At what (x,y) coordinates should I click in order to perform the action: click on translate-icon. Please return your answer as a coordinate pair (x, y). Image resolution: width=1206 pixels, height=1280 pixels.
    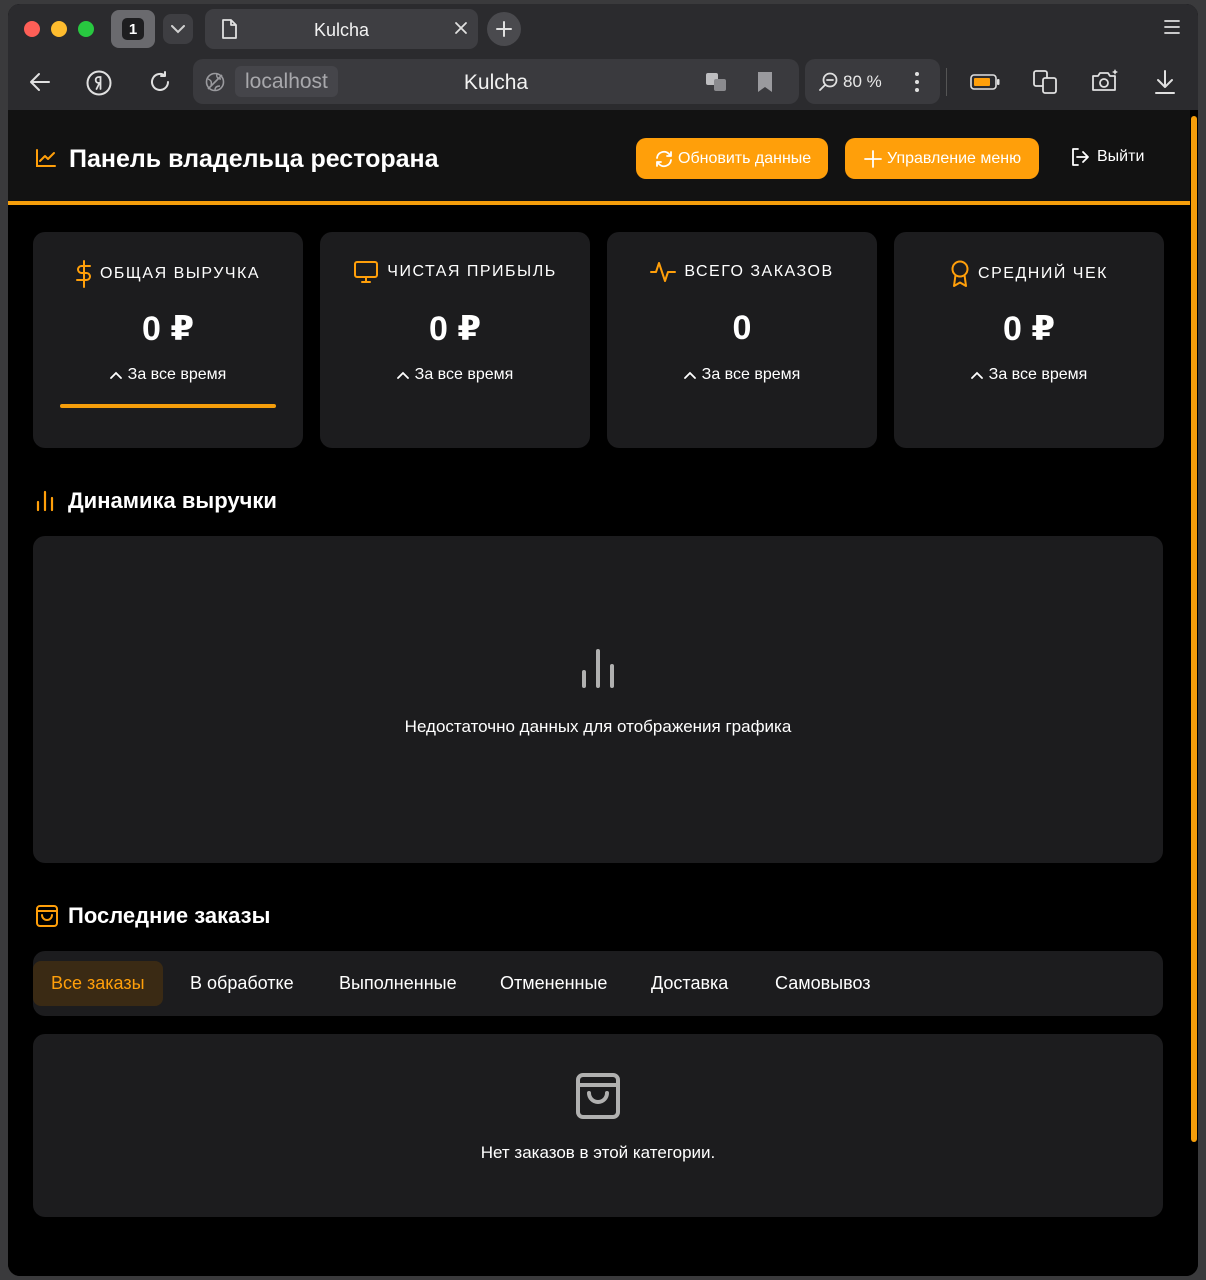
    Looking at the image, I should click on (716, 82).